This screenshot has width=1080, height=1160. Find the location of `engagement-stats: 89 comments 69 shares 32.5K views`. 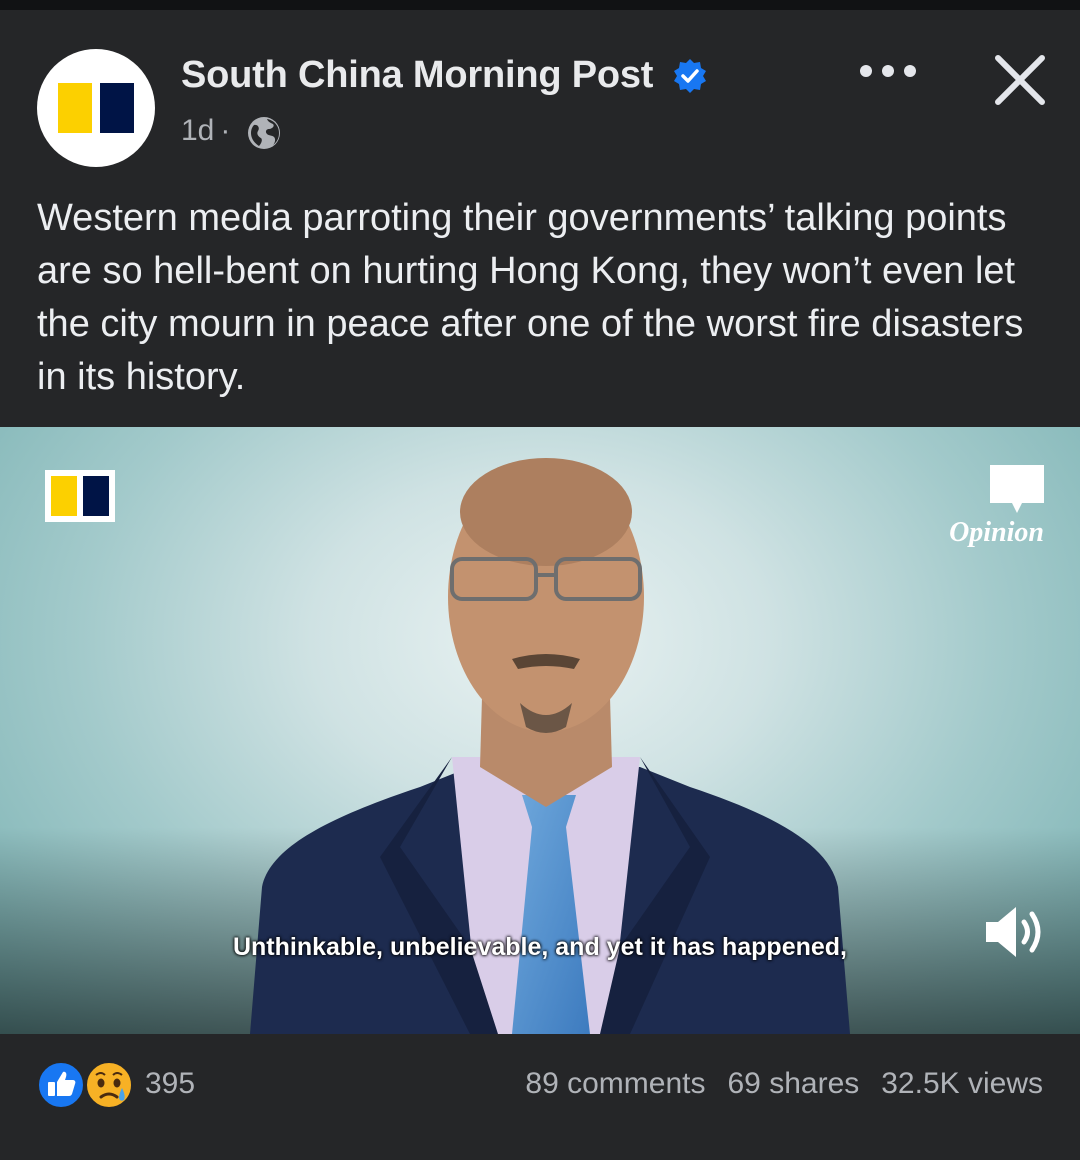

engagement-stats: 89 comments 69 shares 32.5K views is located at coordinates (784, 1084).